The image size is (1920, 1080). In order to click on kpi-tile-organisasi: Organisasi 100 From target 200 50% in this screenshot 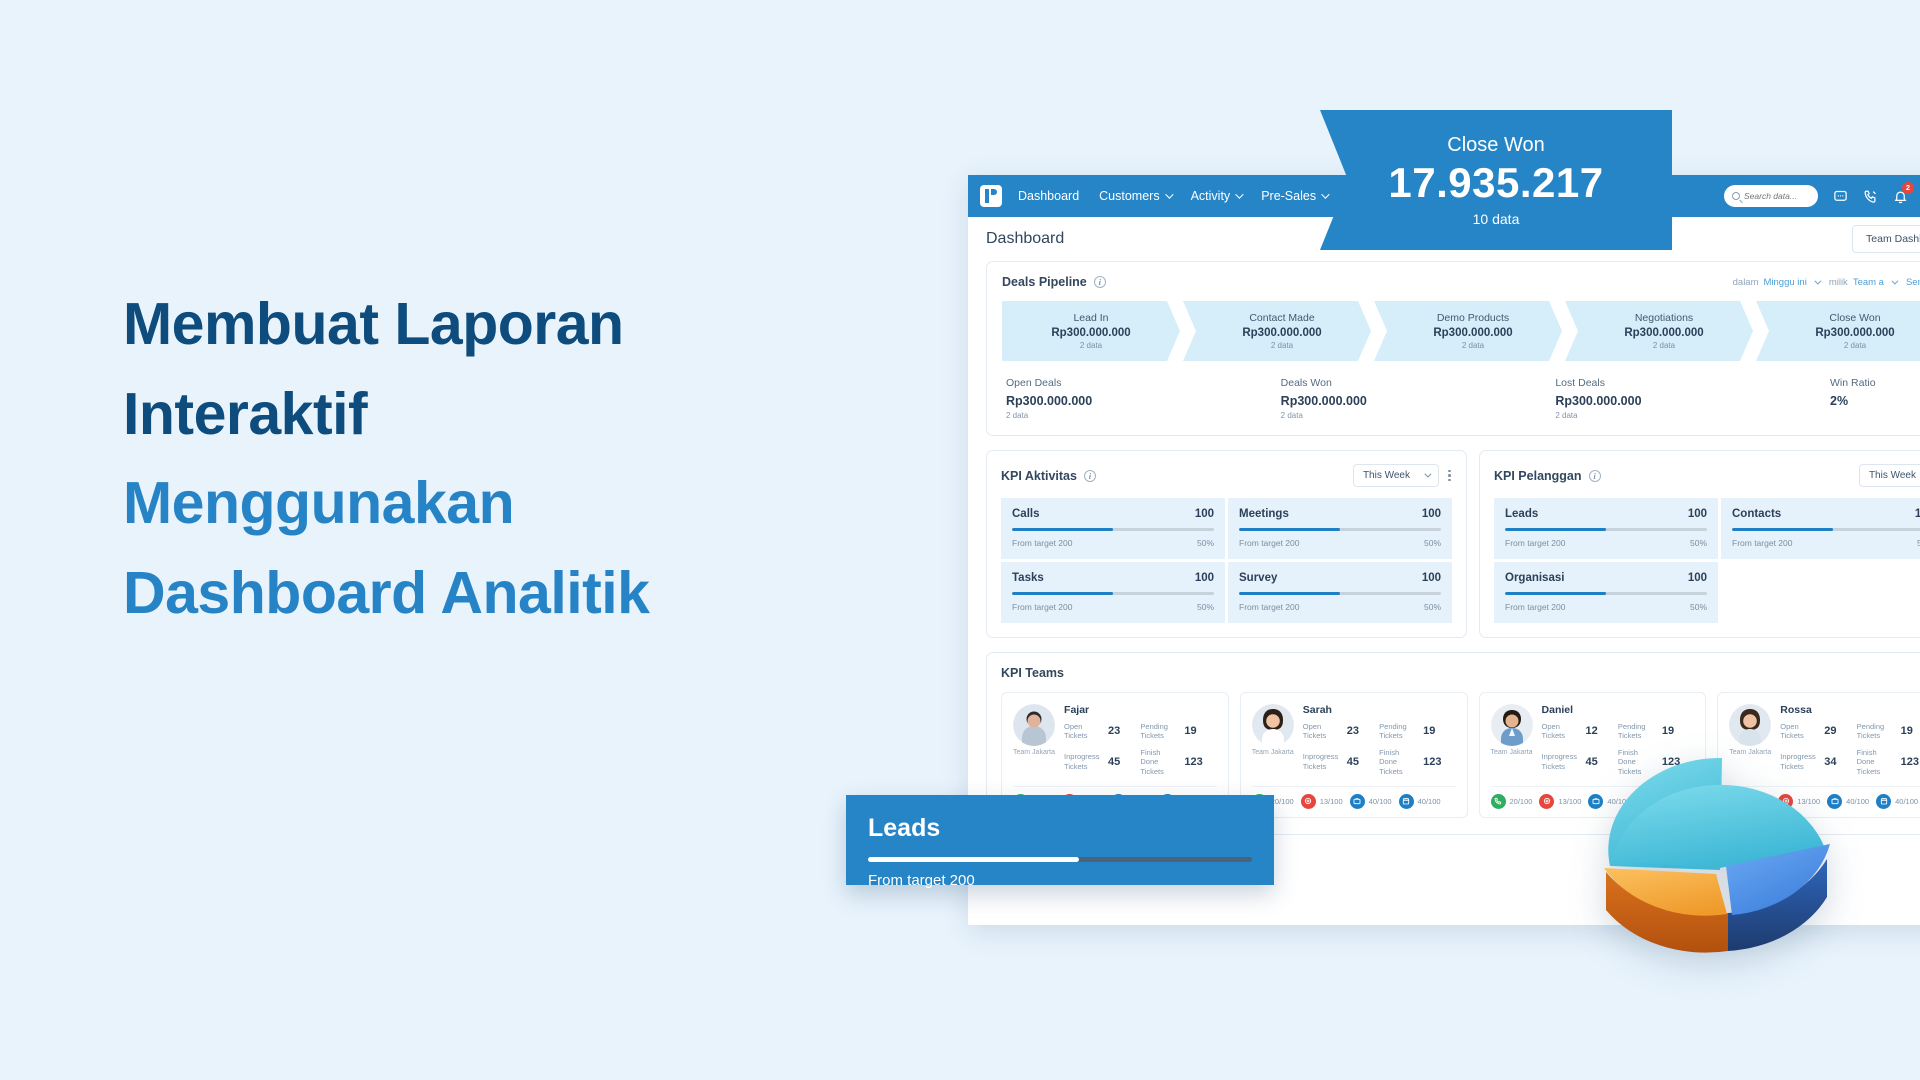, I will do `click(1606, 592)`.